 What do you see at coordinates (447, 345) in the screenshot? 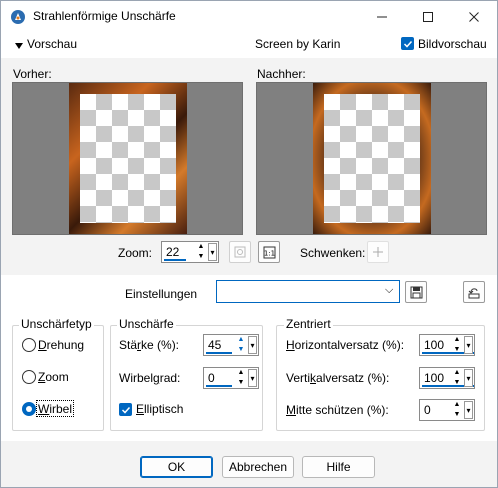
I see `horizontal-offset-spinner: 100 ▲ ▼ ▾` at bounding box center [447, 345].